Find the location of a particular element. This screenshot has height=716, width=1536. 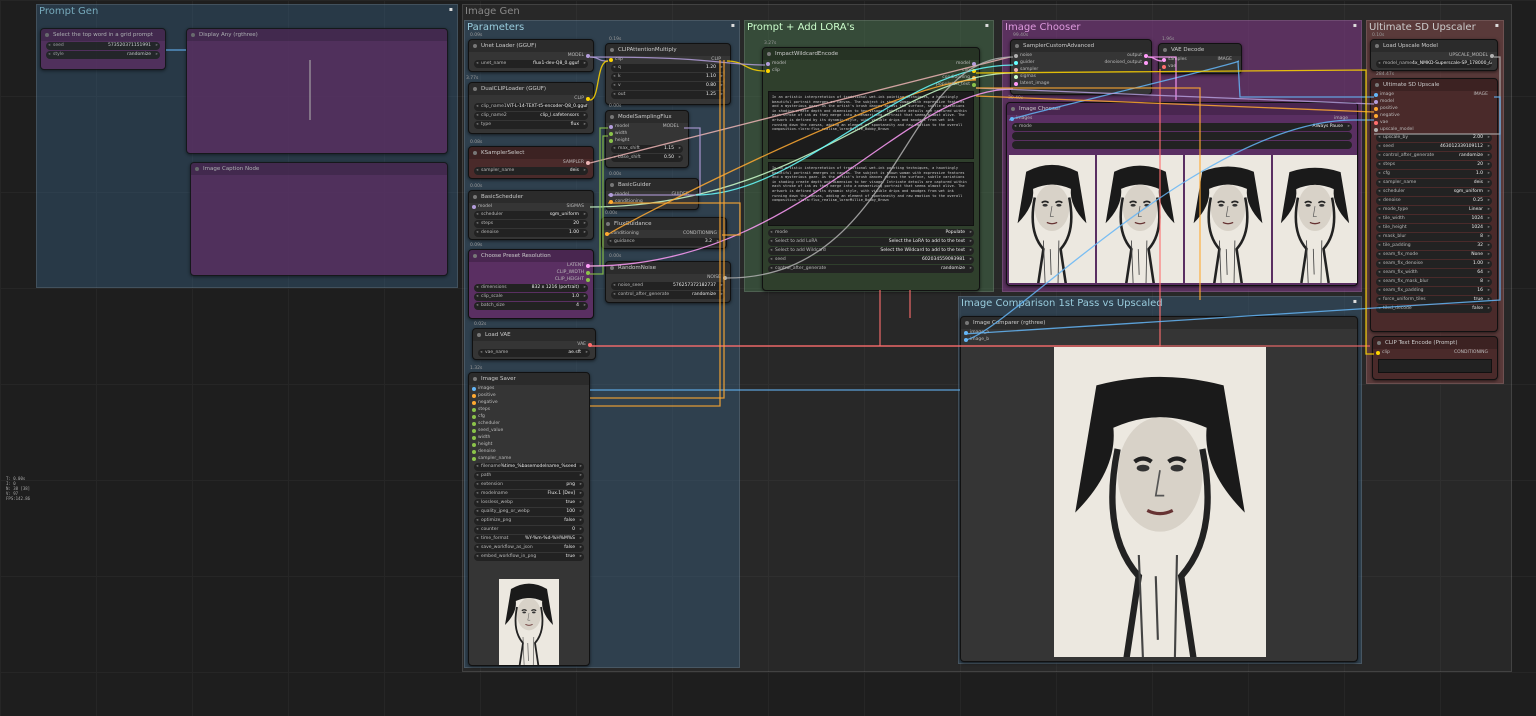

input-upscale_model: upscale_model is located at coordinates (1434, 129).